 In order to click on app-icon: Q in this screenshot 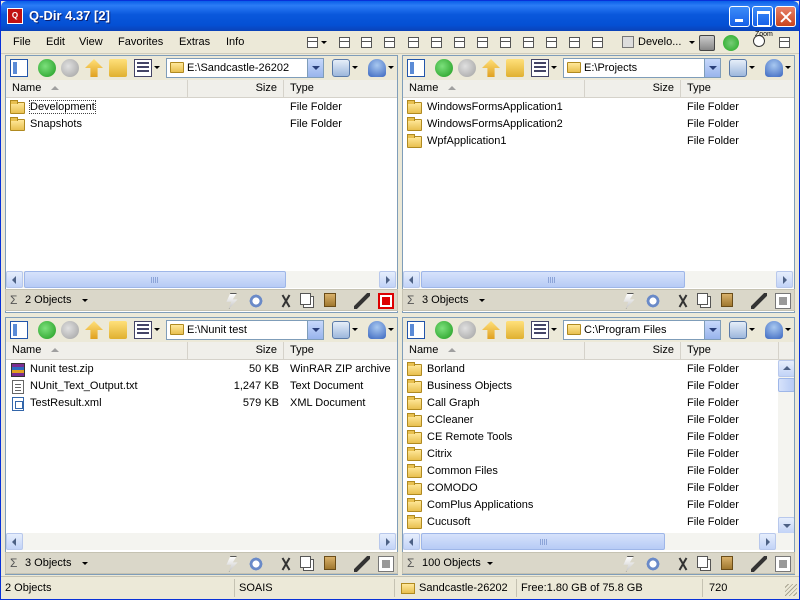, I will do `click(15, 16)`.